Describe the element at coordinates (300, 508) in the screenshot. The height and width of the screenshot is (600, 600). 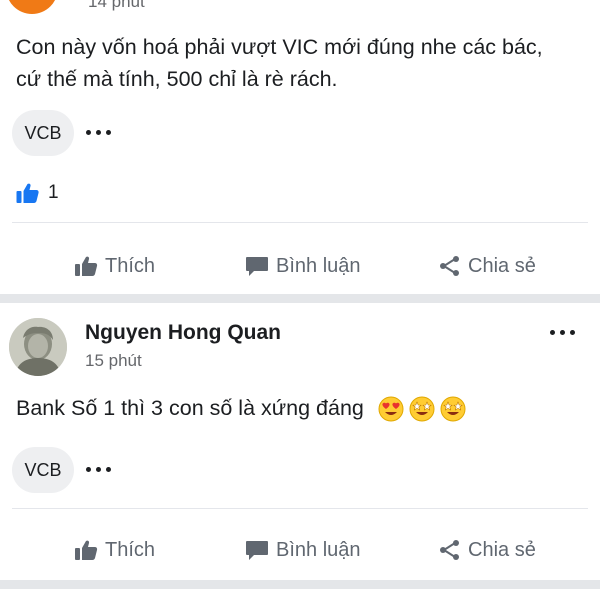
I see `post2-divider` at that location.